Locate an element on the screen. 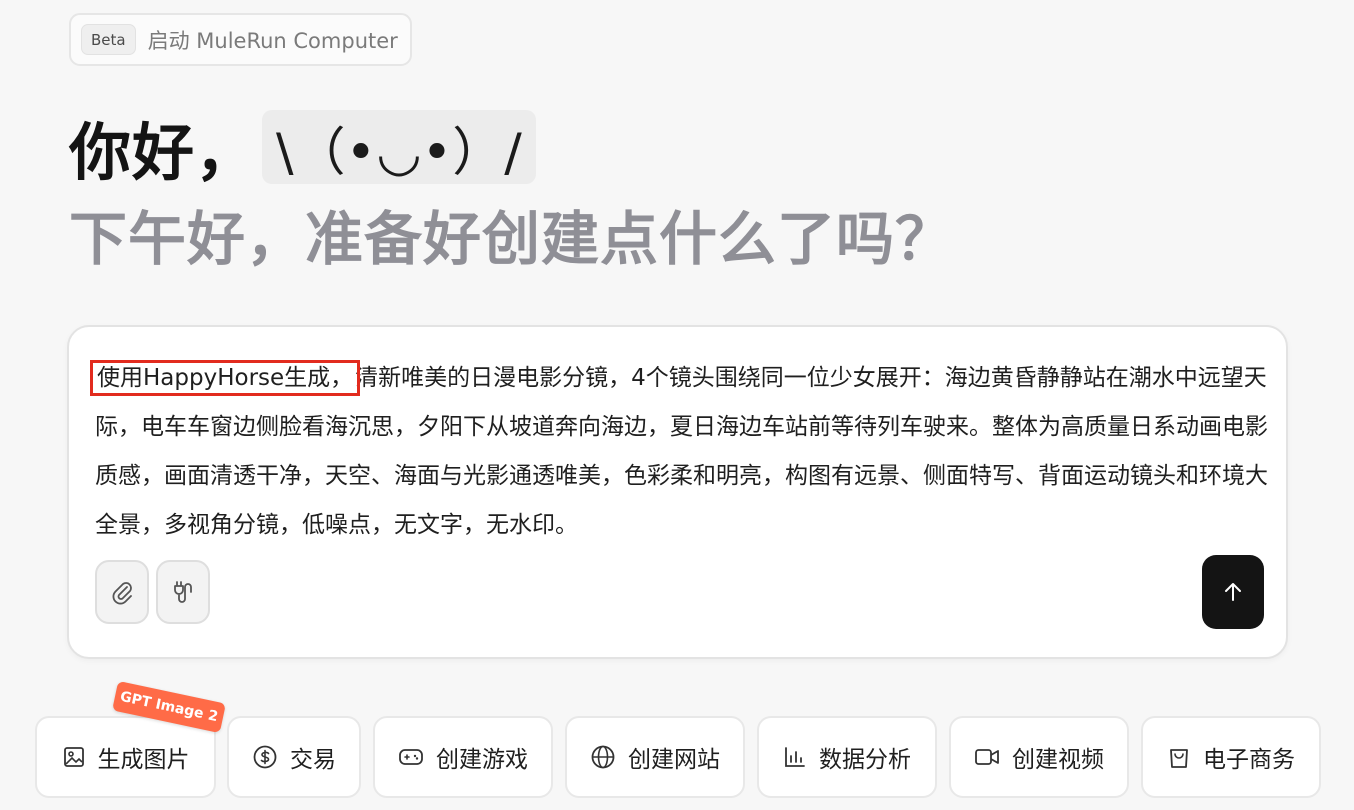  plug-icon is located at coordinates (183, 592).